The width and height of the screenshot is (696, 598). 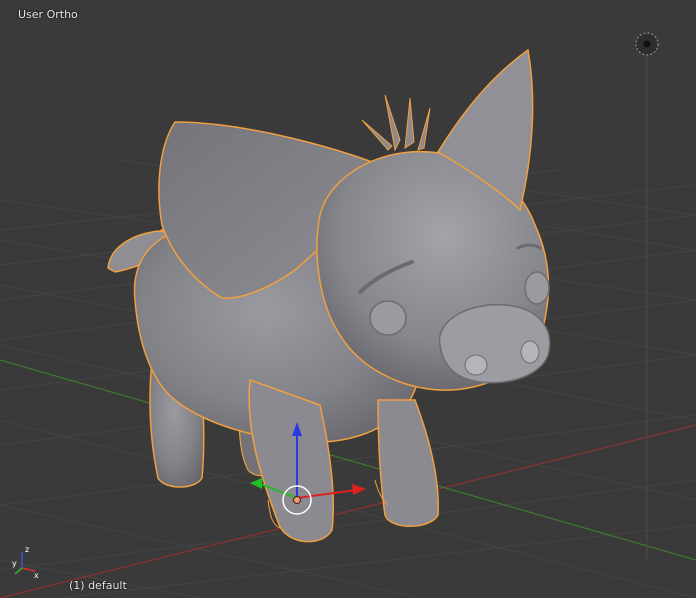 I want to click on mini-axis-y-label: y, so click(x=14, y=563).